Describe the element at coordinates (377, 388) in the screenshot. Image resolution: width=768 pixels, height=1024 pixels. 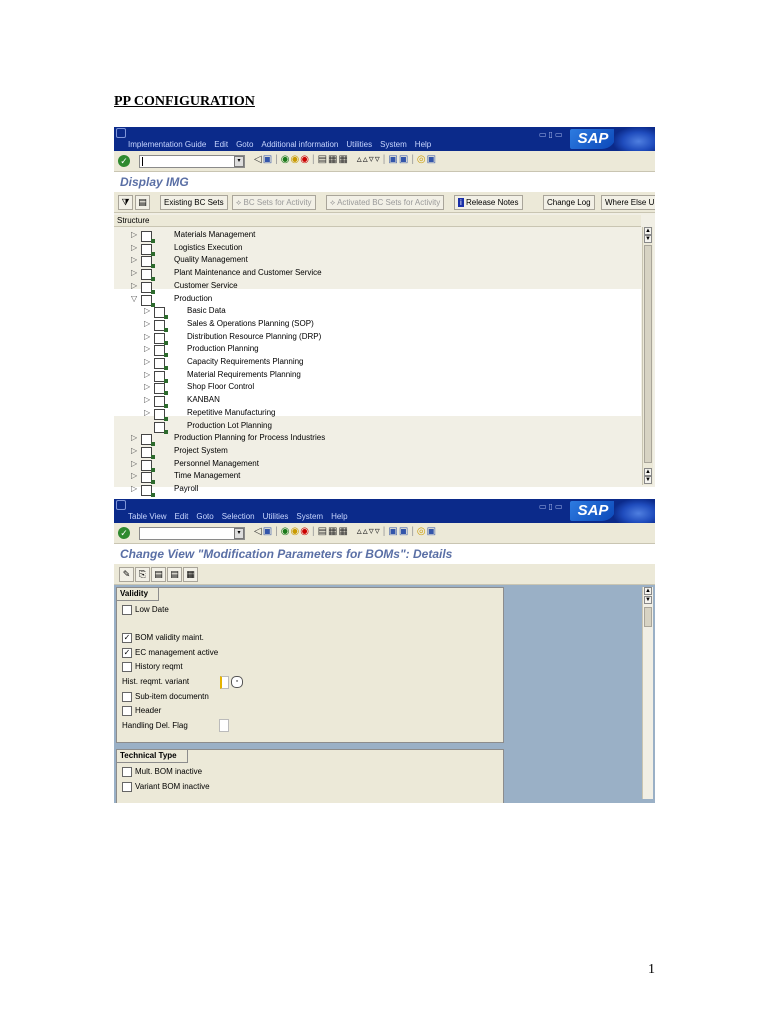
I see `tree-node: ▷ Shop Floor Control` at that location.